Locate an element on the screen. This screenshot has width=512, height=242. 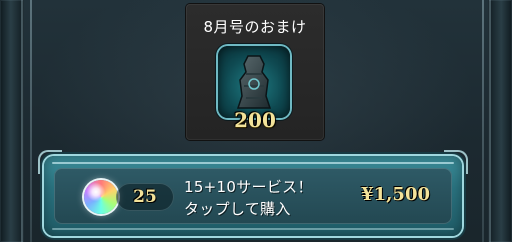
bonus-item-count: 200 is located at coordinates (255, 120).